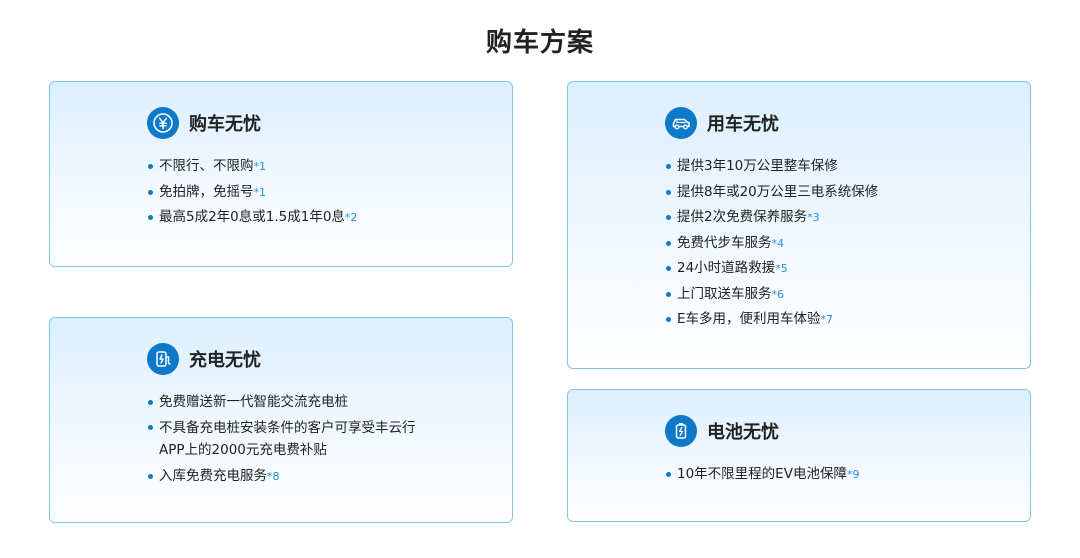  I want to click on footnote-marker: *7, so click(827, 319).